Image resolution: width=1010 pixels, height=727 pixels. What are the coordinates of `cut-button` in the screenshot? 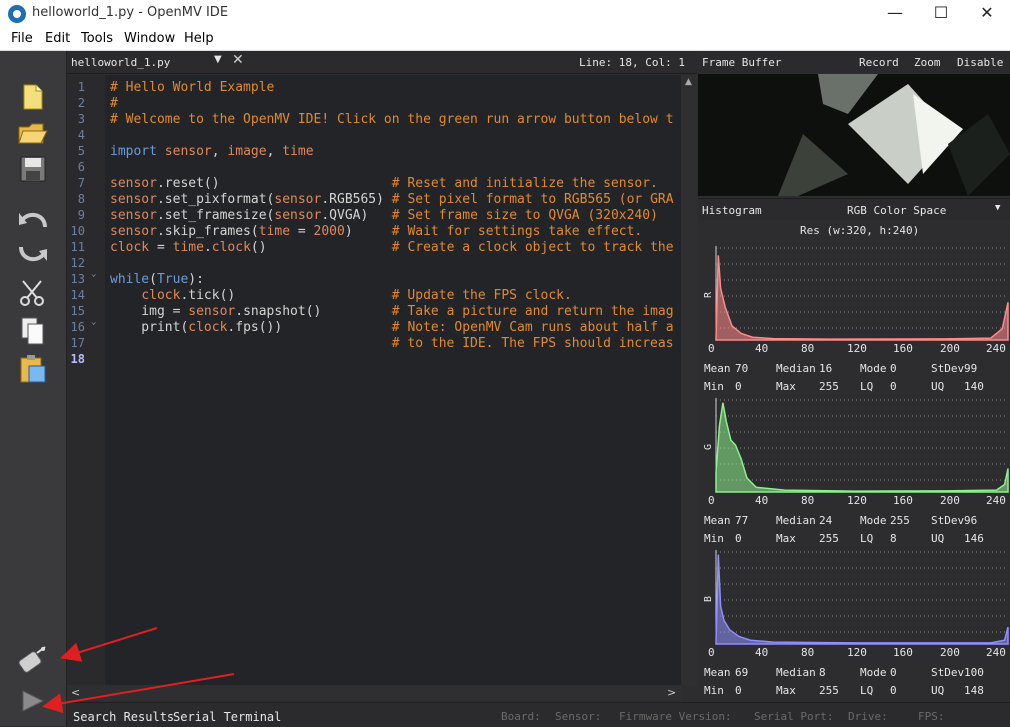 It's located at (33, 293).